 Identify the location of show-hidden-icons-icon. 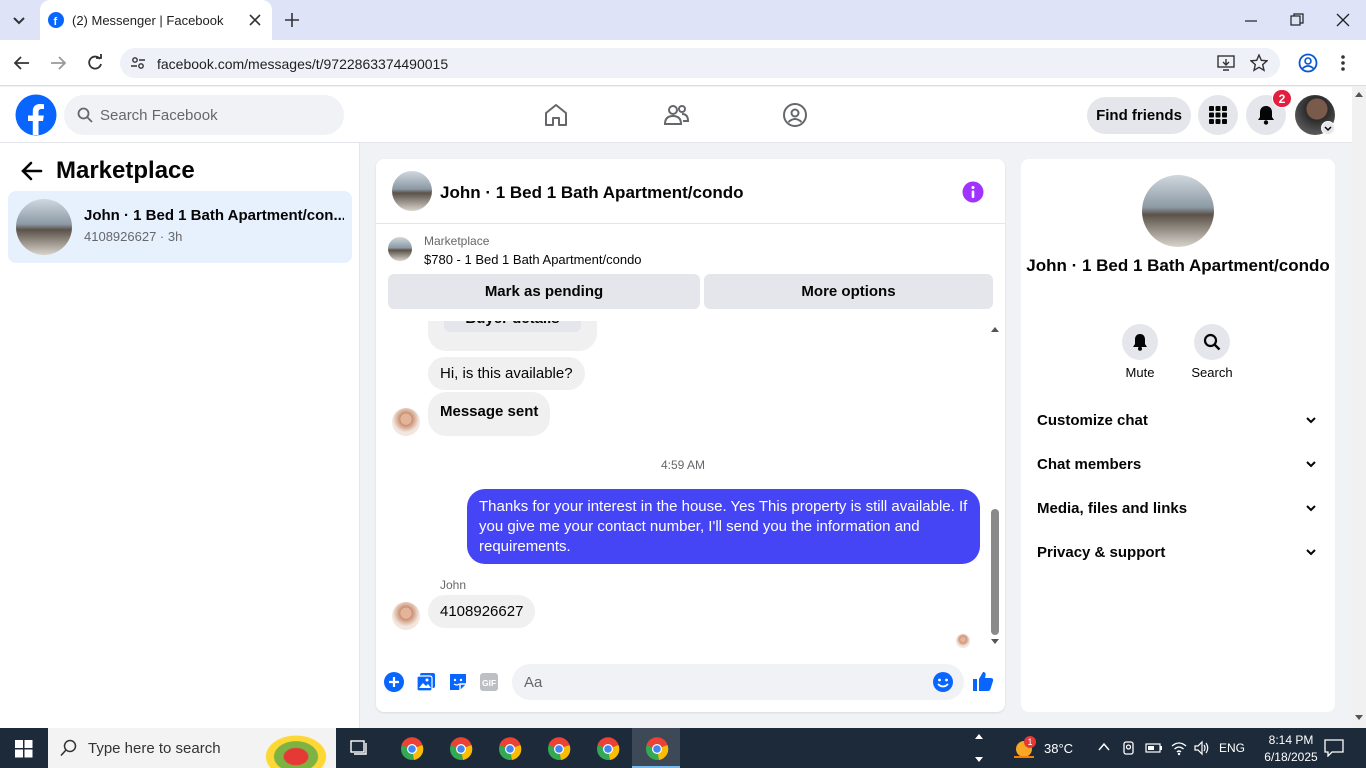
(1104, 747).